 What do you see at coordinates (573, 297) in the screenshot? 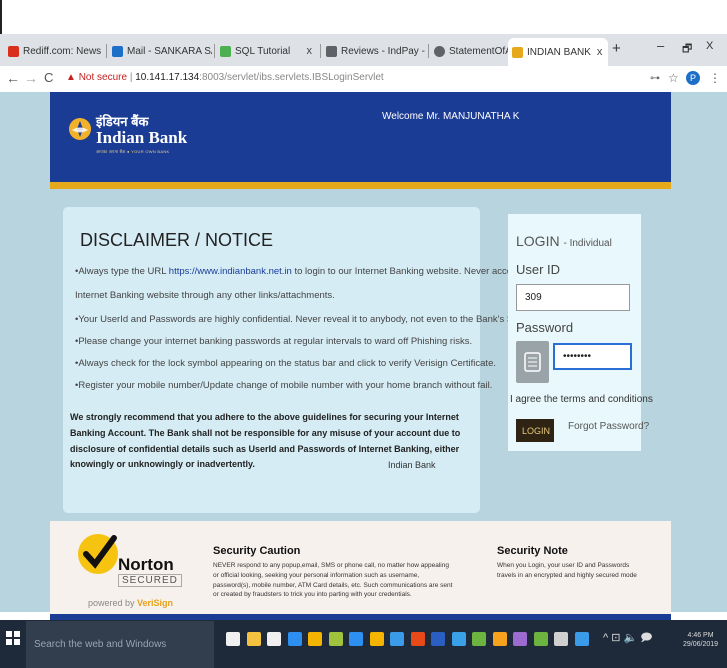
I see `user-id-input` at bounding box center [573, 297].